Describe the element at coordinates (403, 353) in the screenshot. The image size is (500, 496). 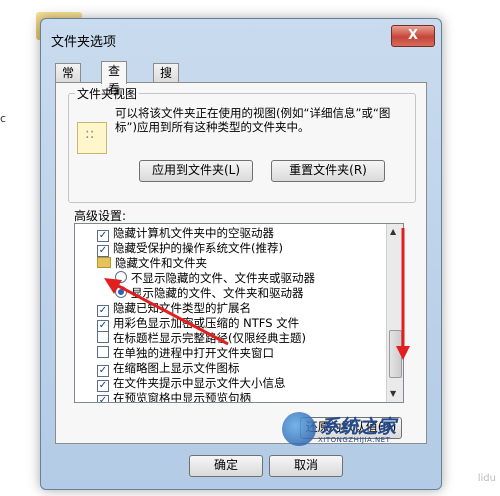
I see `annotation-arrowhead-vertical` at that location.